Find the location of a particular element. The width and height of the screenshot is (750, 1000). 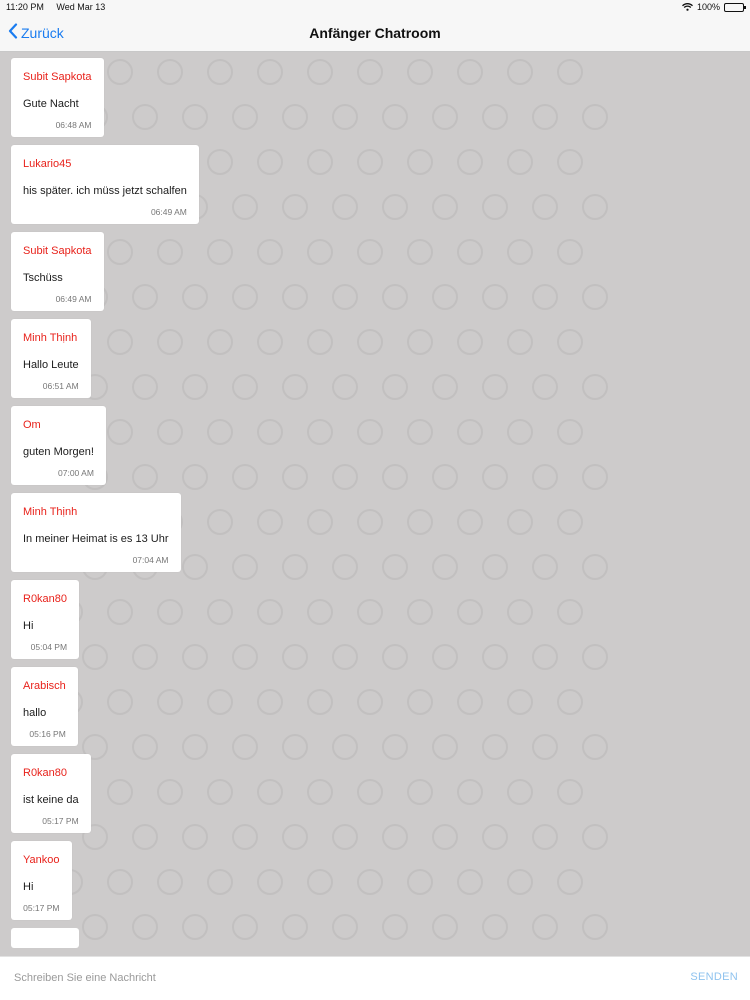

message-bubble: R0kan80 ist keine da 05:17 PM is located at coordinates (51, 793).